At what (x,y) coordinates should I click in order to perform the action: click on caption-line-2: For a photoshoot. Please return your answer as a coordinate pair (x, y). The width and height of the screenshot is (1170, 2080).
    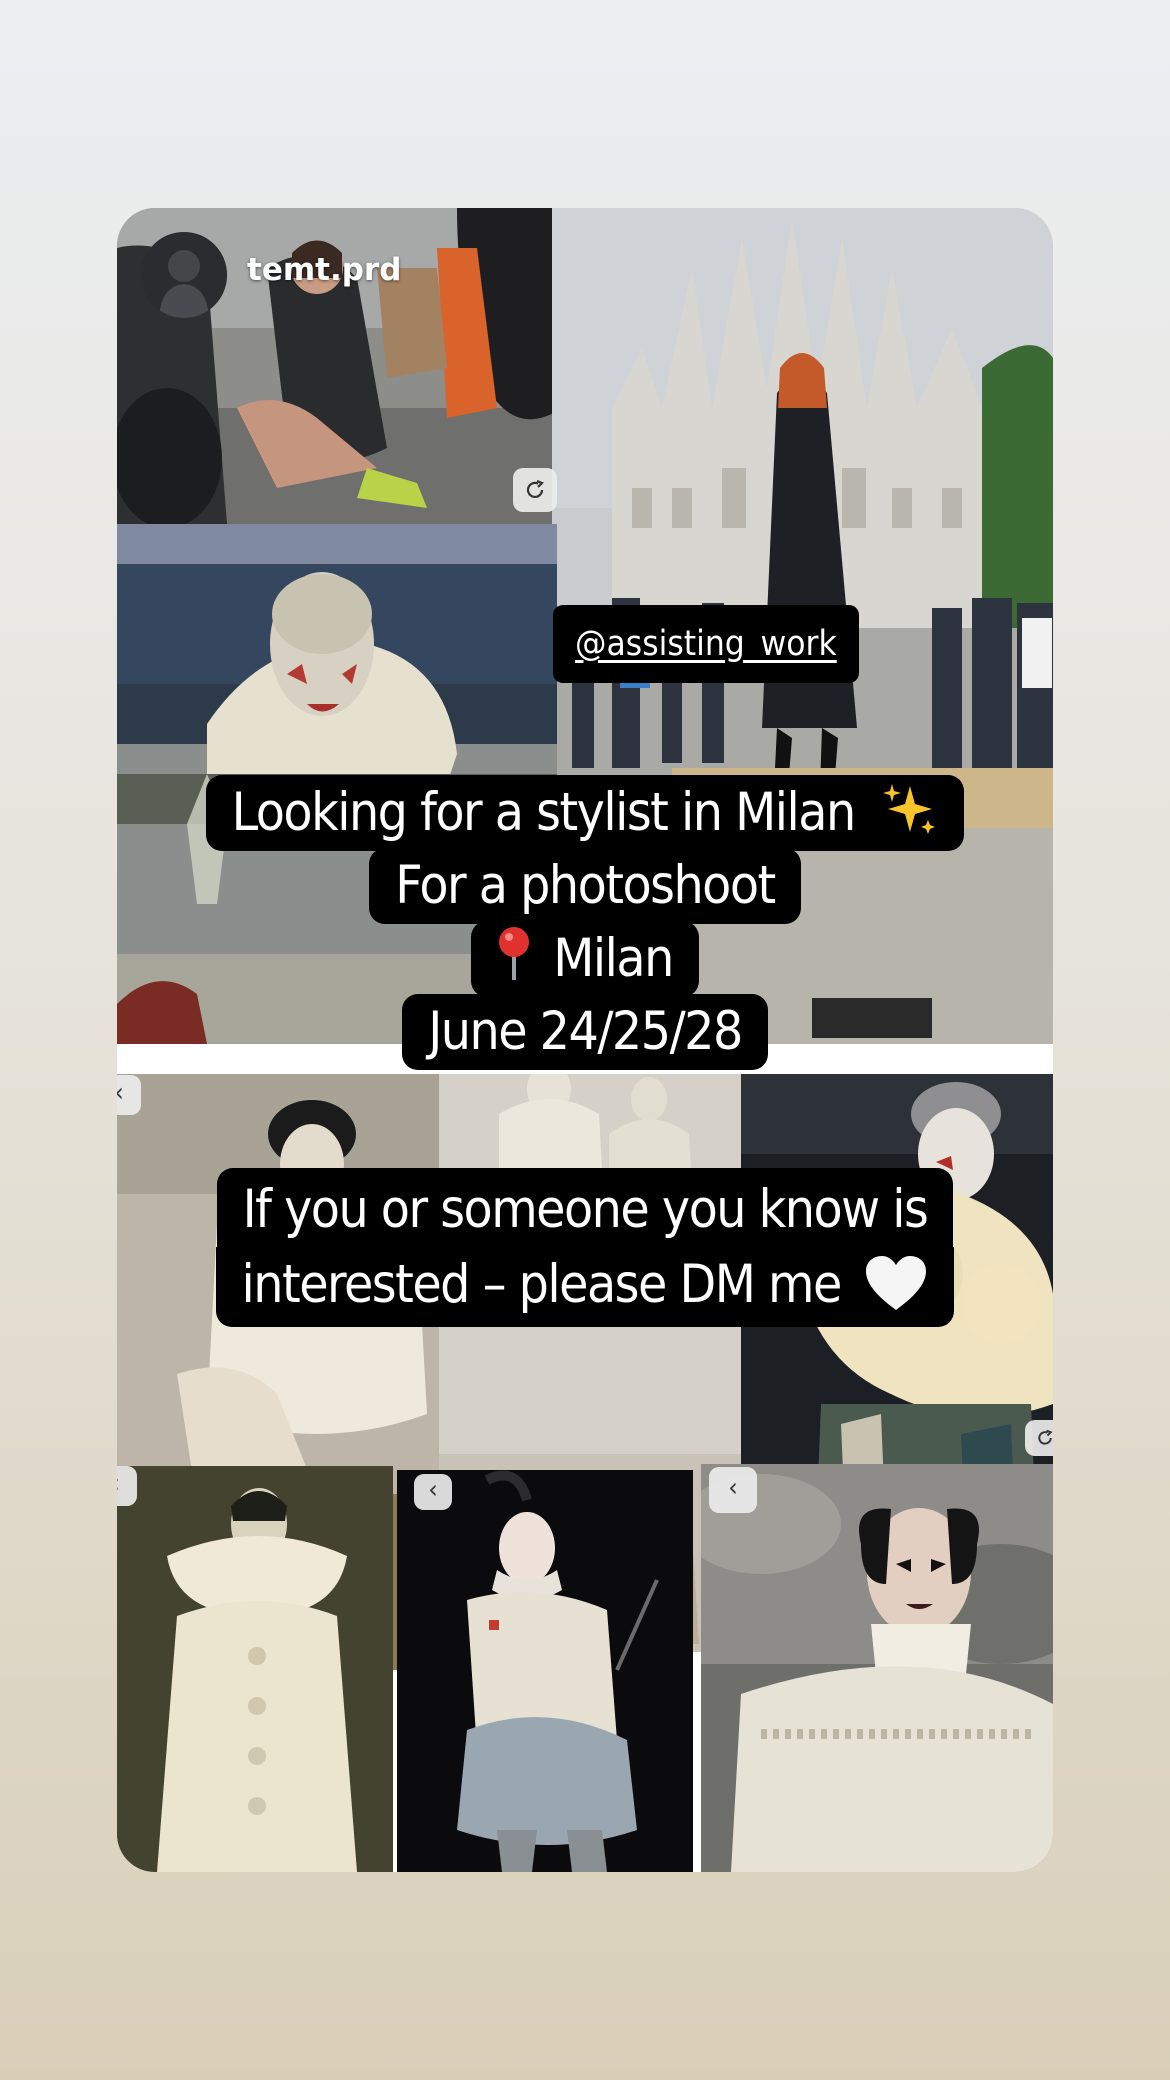
    Looking at the image, I should click on (585, 886).